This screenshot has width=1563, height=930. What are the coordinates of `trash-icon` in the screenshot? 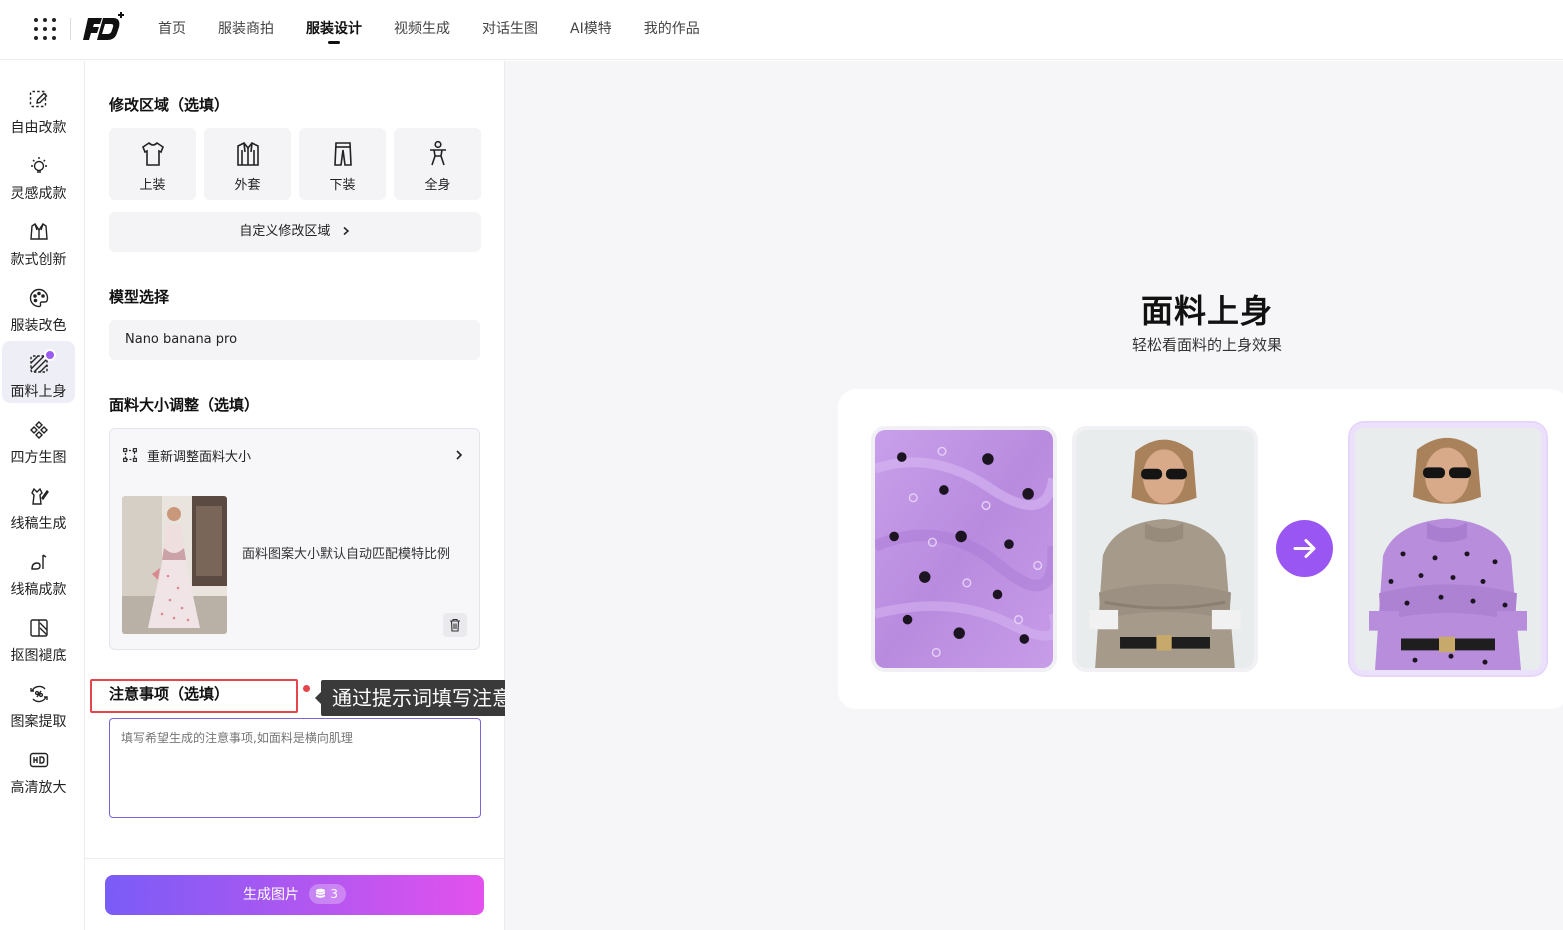 It's located at (455, 625).